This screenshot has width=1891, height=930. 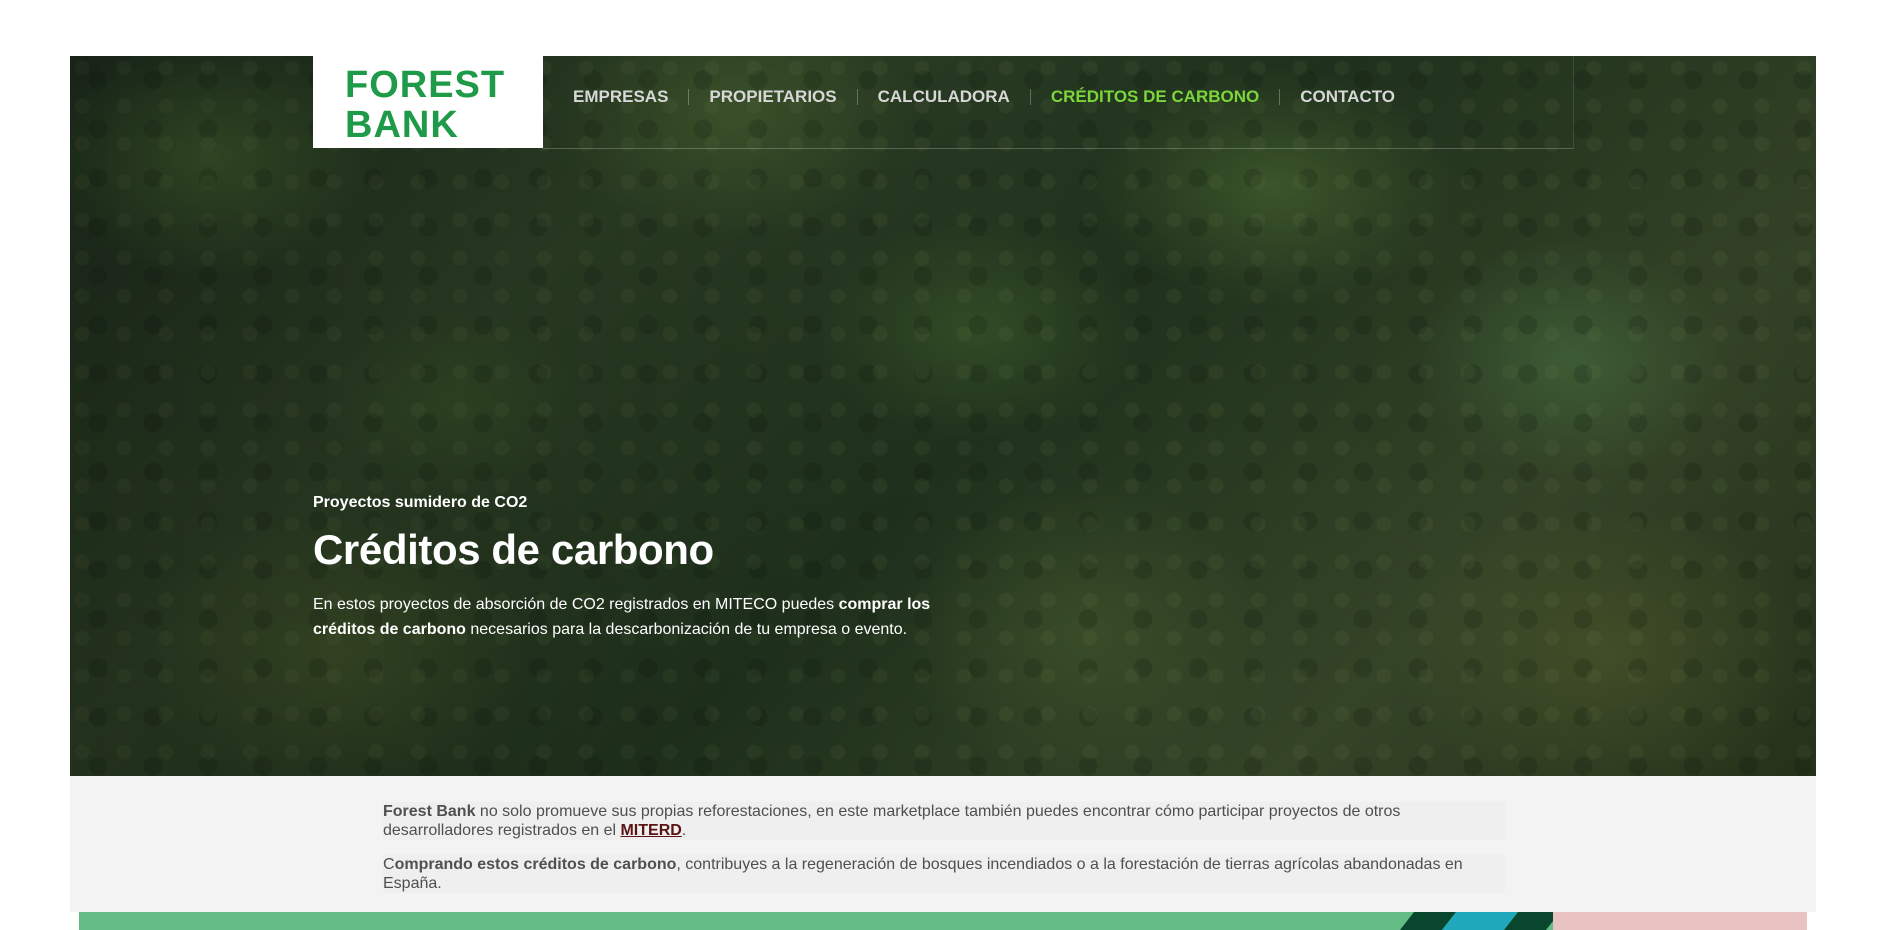 I want to click on forest-bank-name: Forest Bank, so click(x=429, y=811).